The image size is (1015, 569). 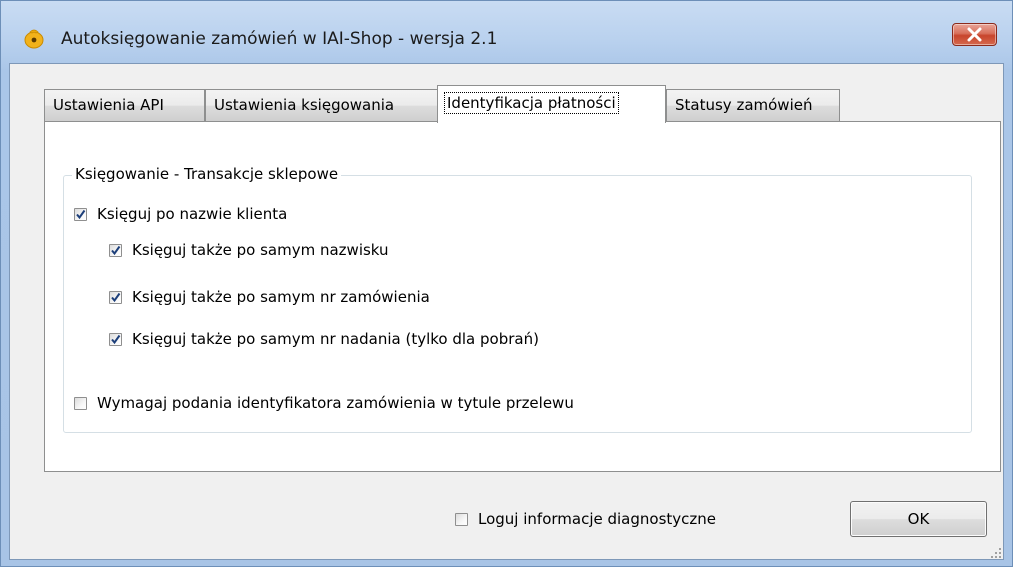 What do you see at coordinates (207, 174) in the screenshot?
I see `groupbox-legend: Księgowanie - Transakcje sklepowe` at bounding box center [207, 174].